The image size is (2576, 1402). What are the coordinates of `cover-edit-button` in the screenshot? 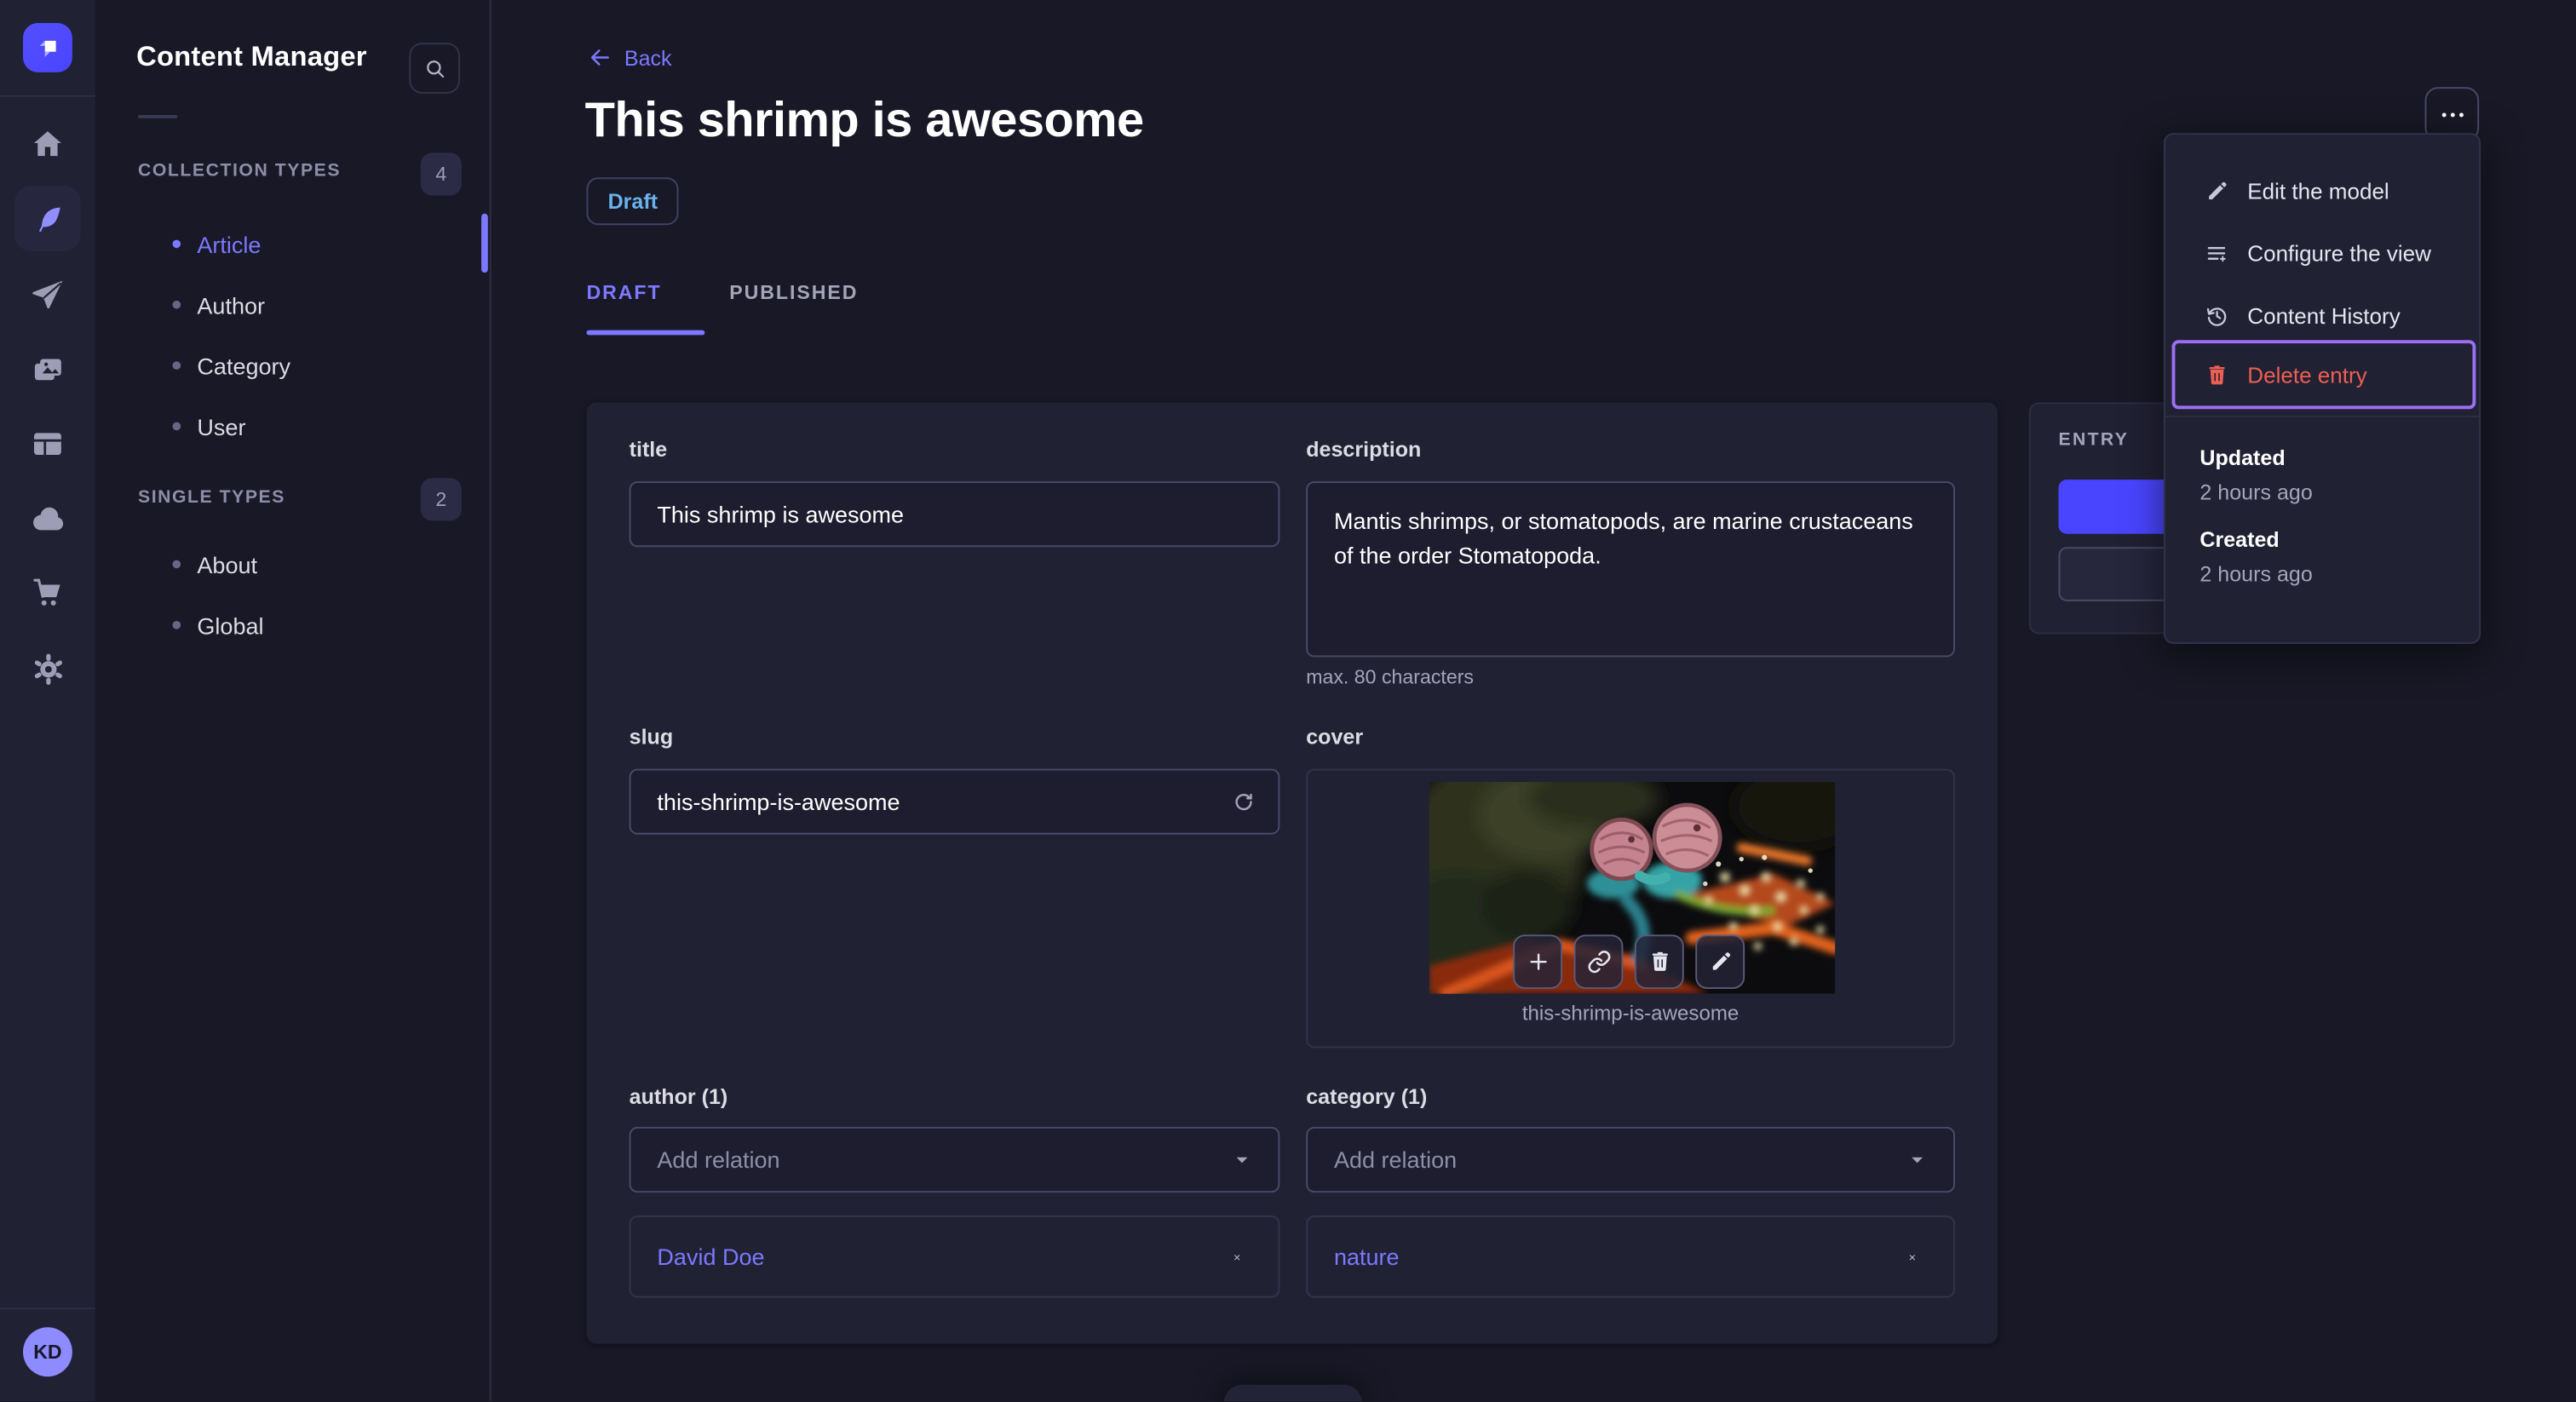 It's located at (1720, 961).